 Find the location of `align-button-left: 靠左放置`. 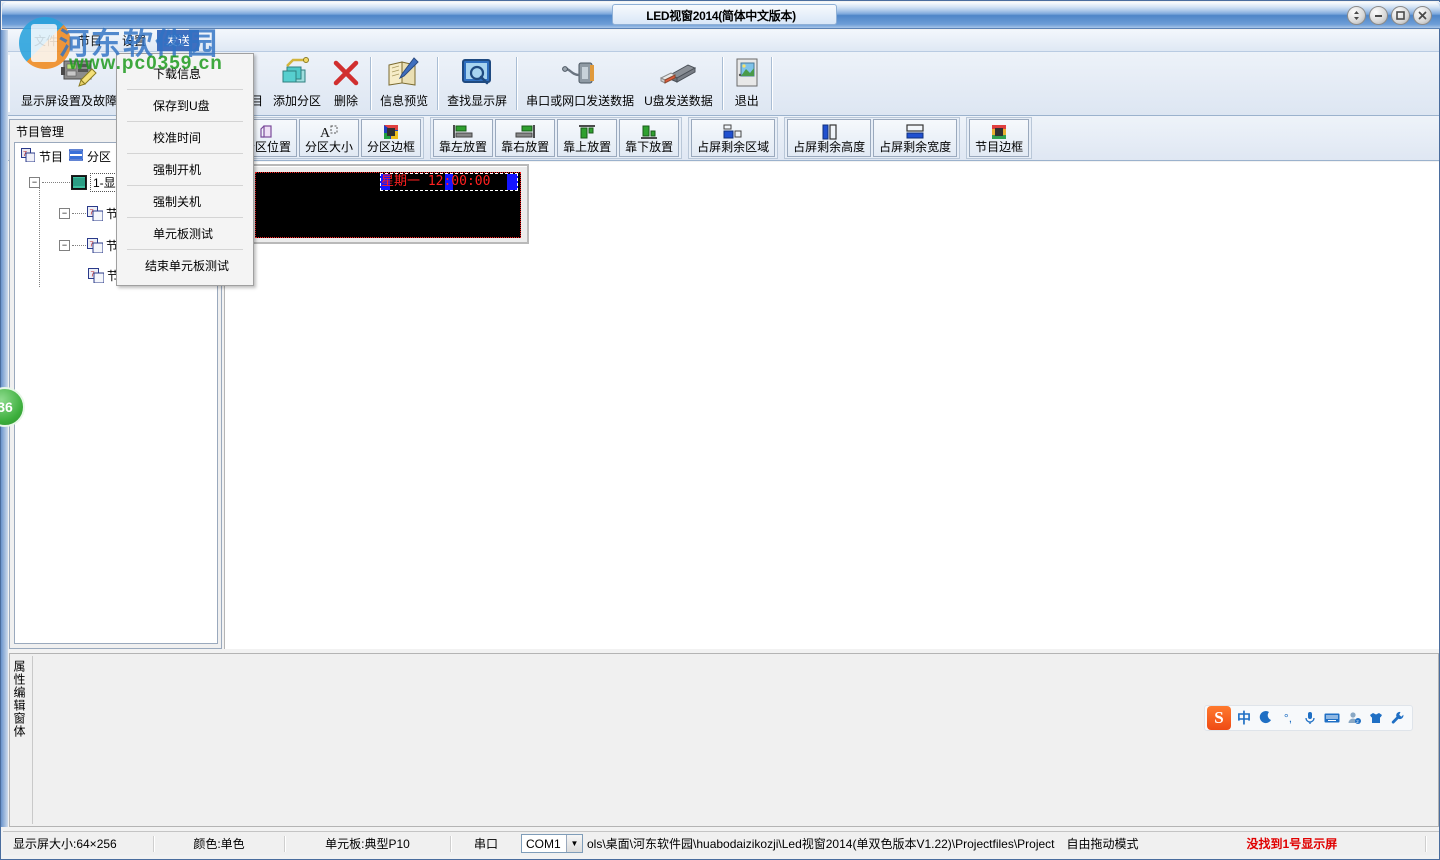

align-button-left: 靠左放置 is located at coordinates (463, 138).